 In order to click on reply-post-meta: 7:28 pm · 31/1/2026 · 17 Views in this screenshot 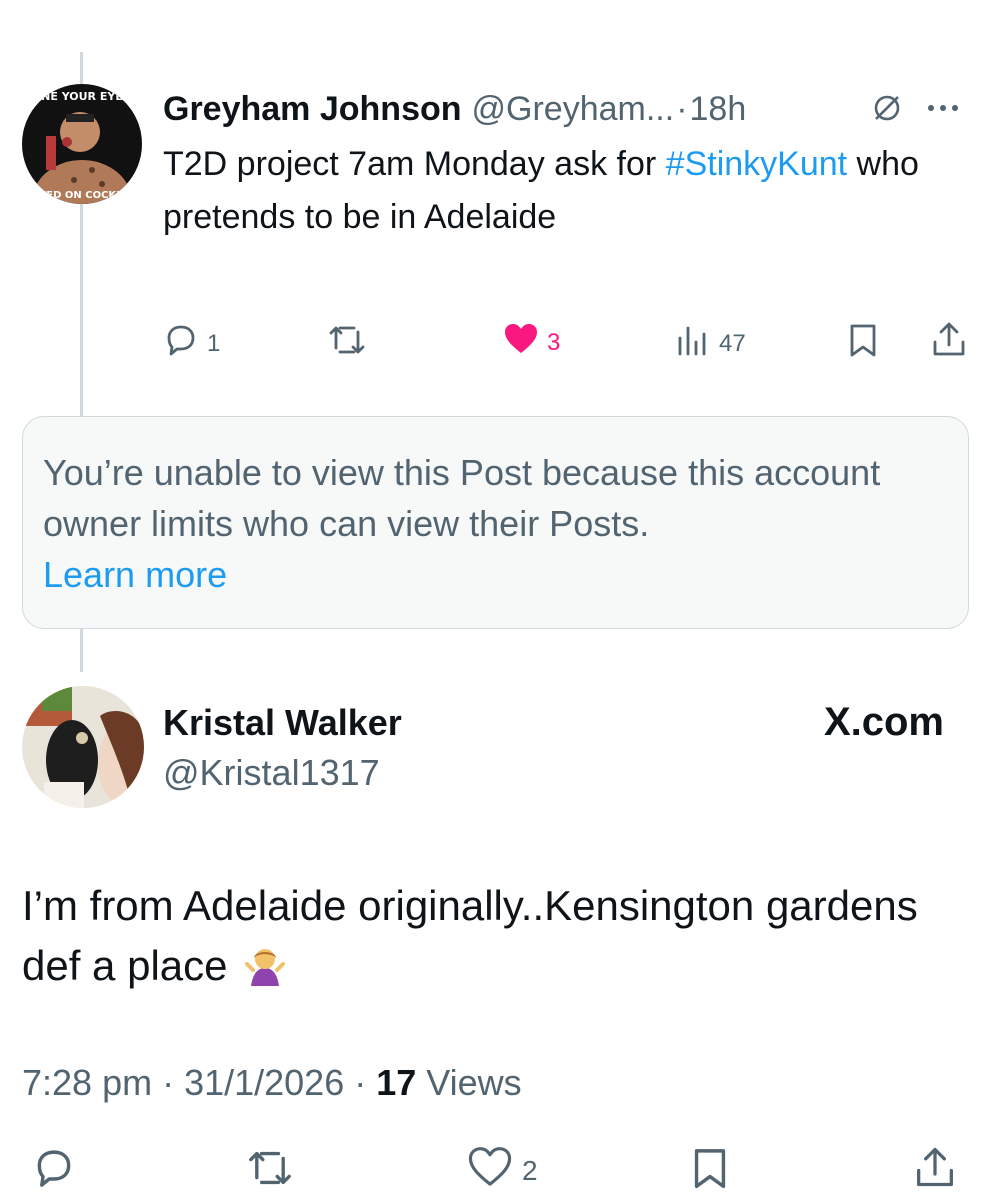, I will do `click(272, 1083)`.